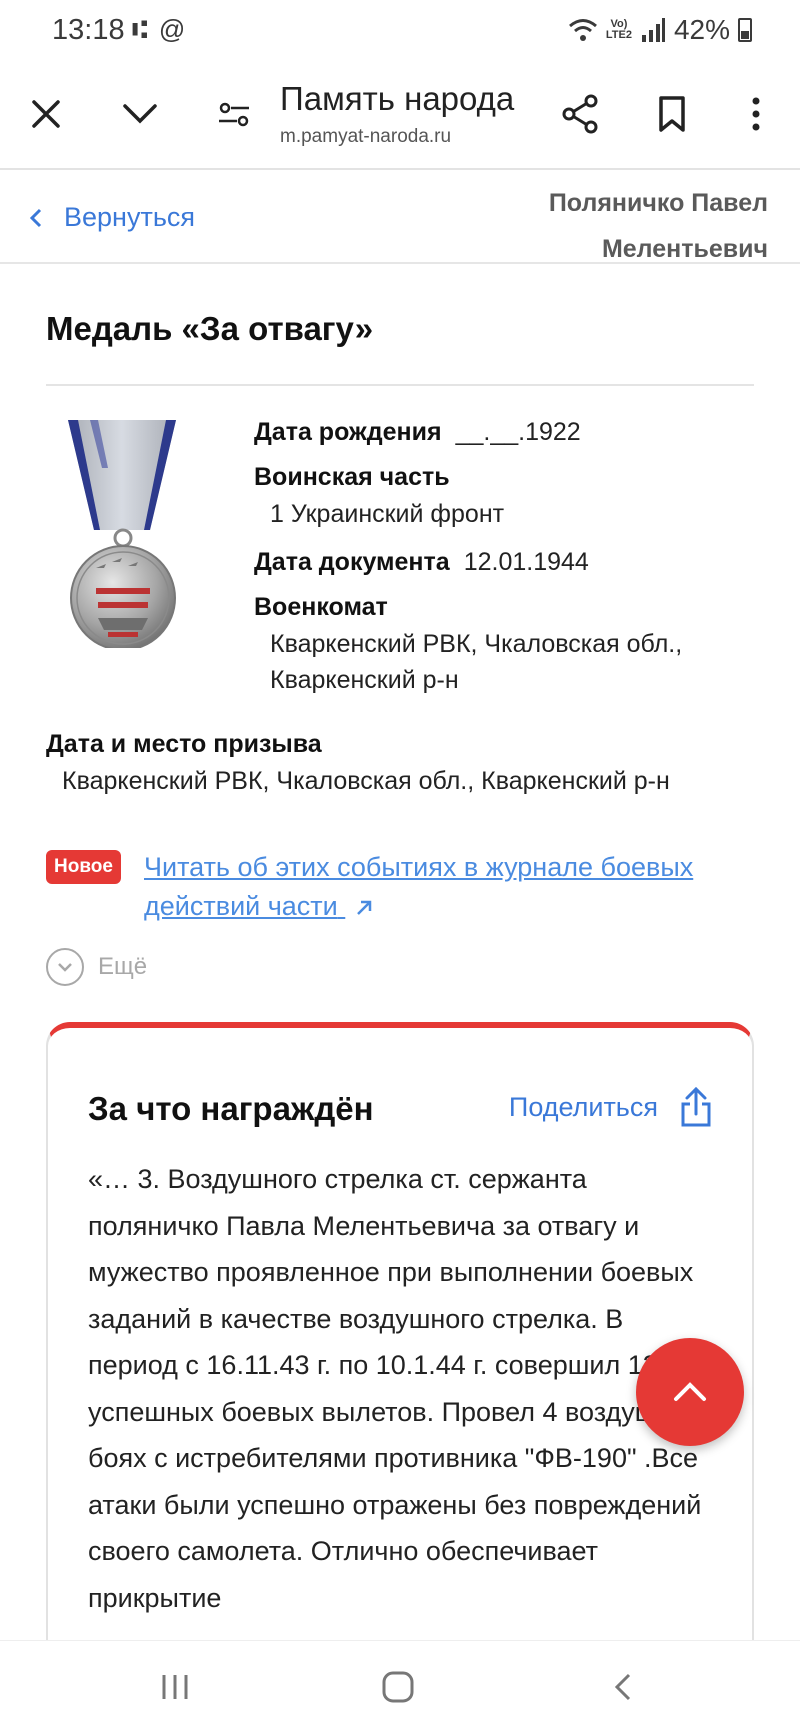 The image size is (800, 1733). Describe the element at coordinates (672, 114) in the screenshot. I see `bookmark-icon` at that location.